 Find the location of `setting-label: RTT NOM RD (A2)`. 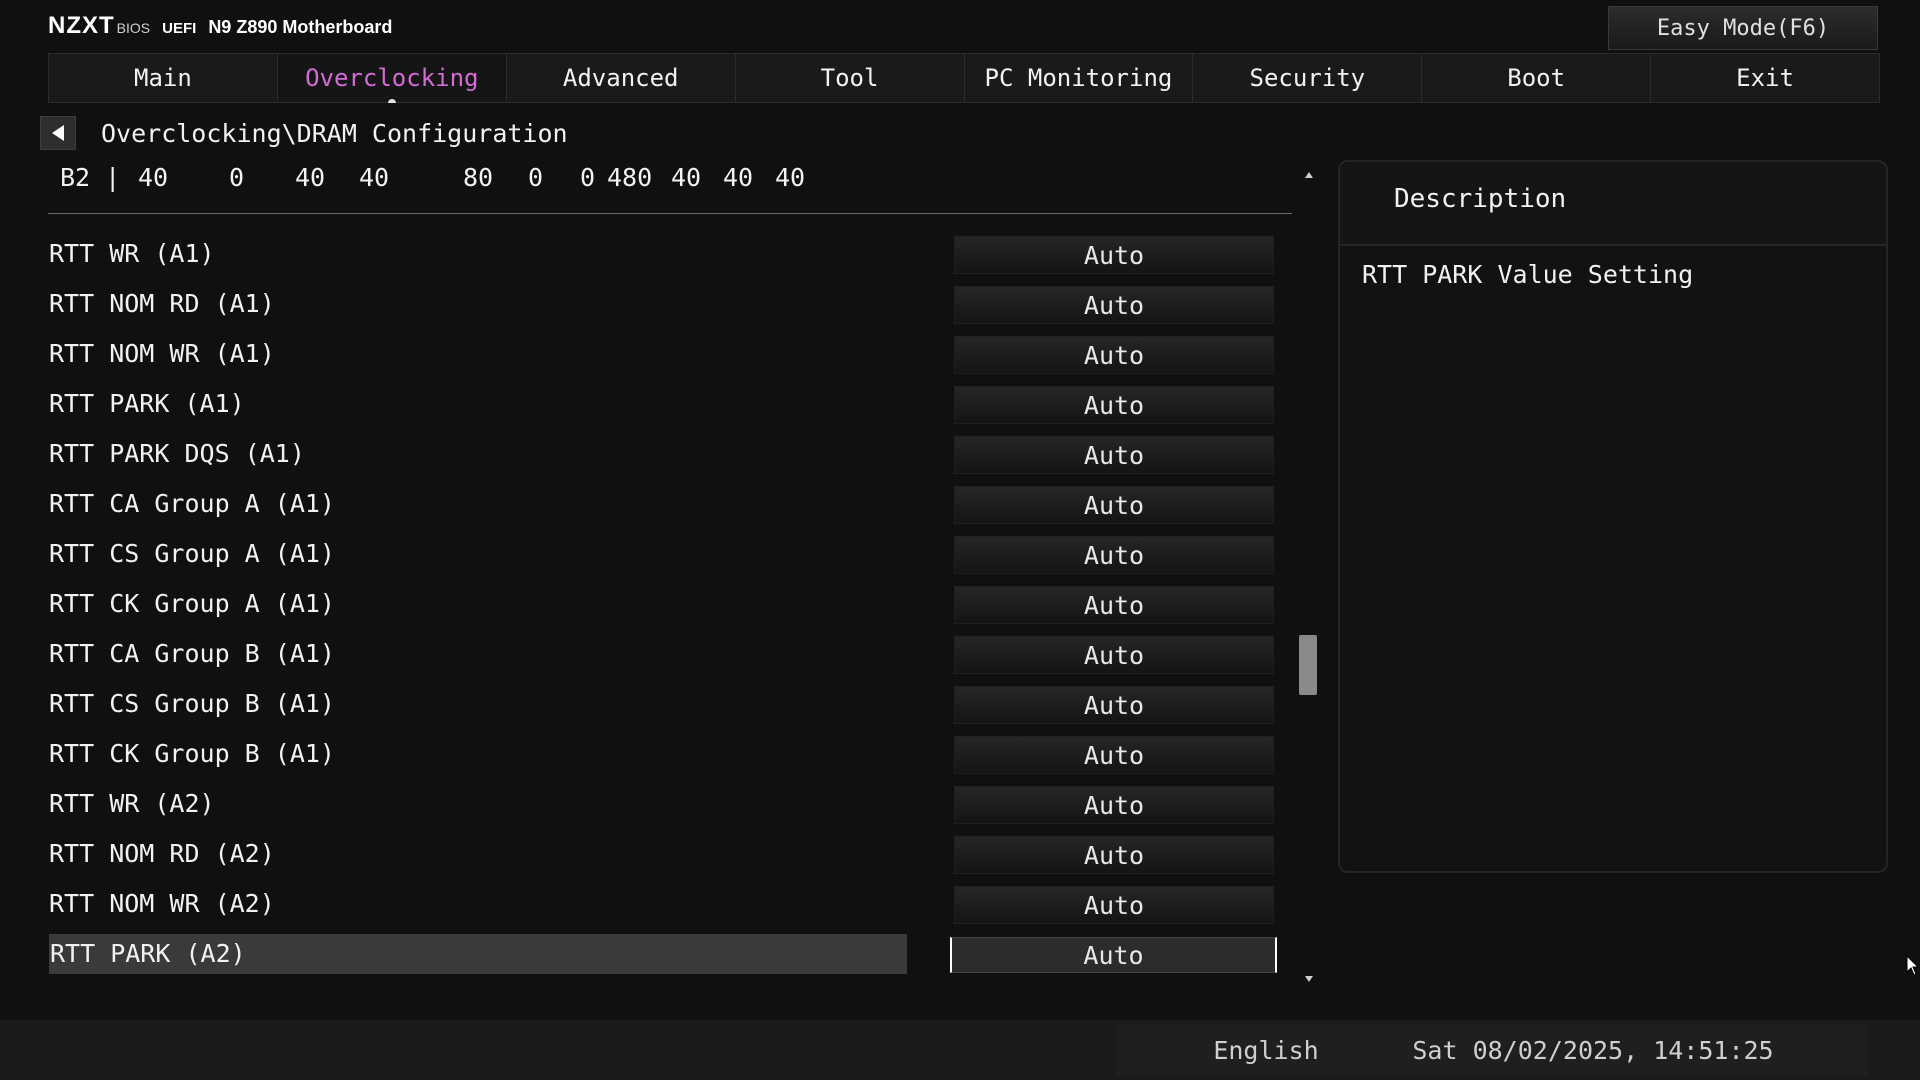

setting-label: RTT NOM RD (A2) is located at coordinates (478, 854).